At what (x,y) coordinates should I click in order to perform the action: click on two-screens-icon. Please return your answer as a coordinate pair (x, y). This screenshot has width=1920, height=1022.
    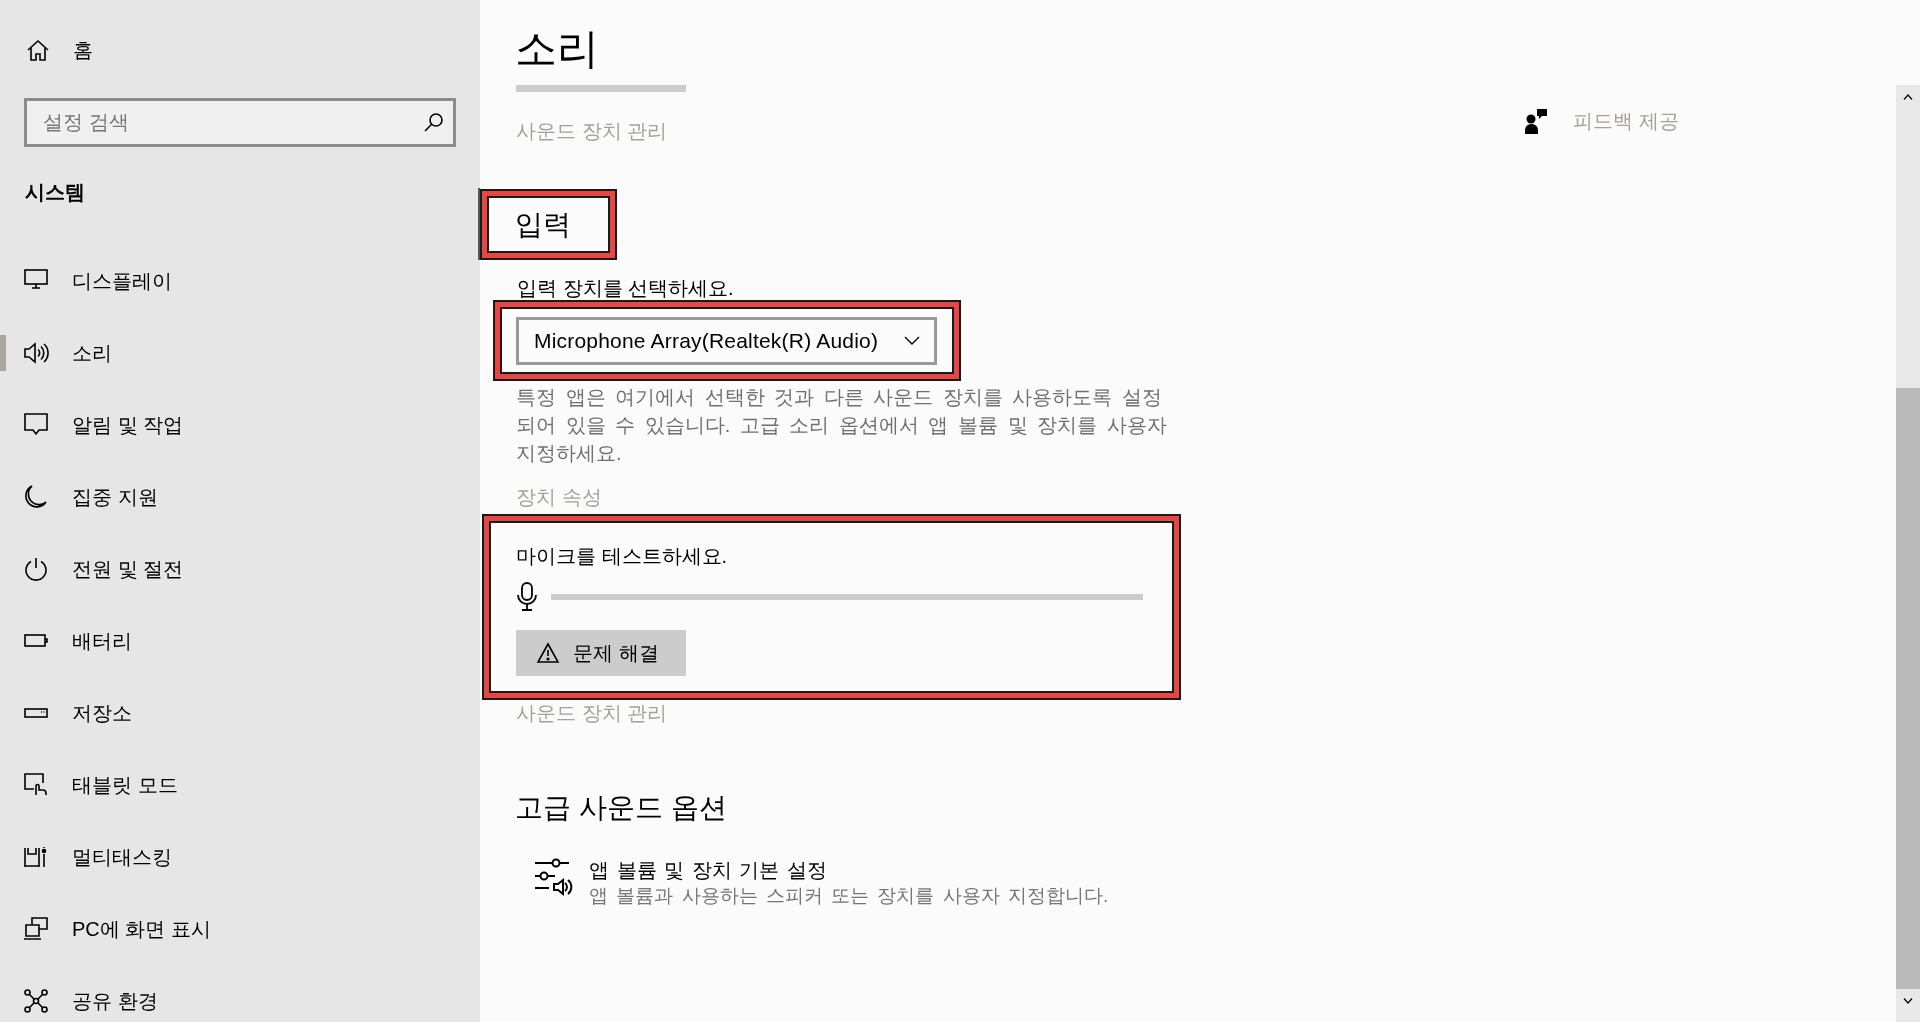
    Looking at the image, I should click on (36, 929).